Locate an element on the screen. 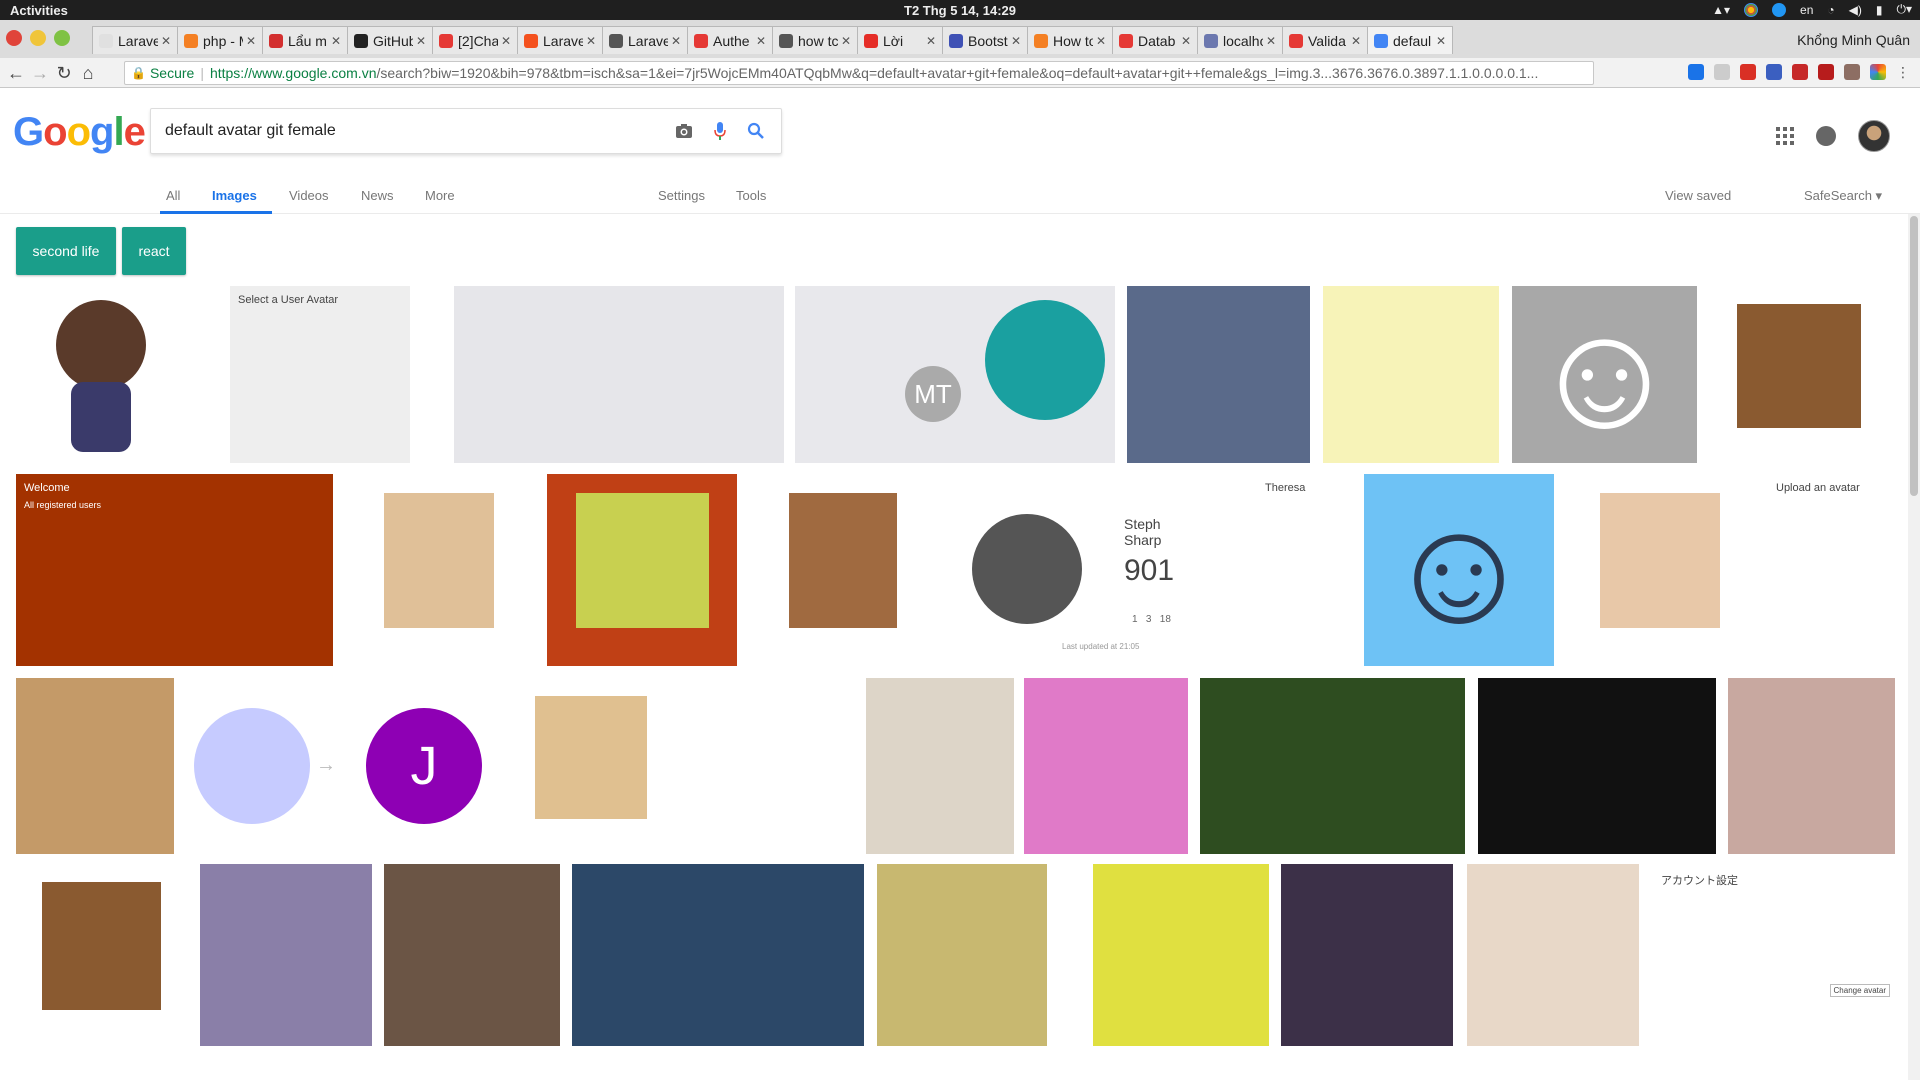 The height and width of the screenshot is (1080, 1920). image-result-pixel-woman-brown is located at coordinates (1799, 374).